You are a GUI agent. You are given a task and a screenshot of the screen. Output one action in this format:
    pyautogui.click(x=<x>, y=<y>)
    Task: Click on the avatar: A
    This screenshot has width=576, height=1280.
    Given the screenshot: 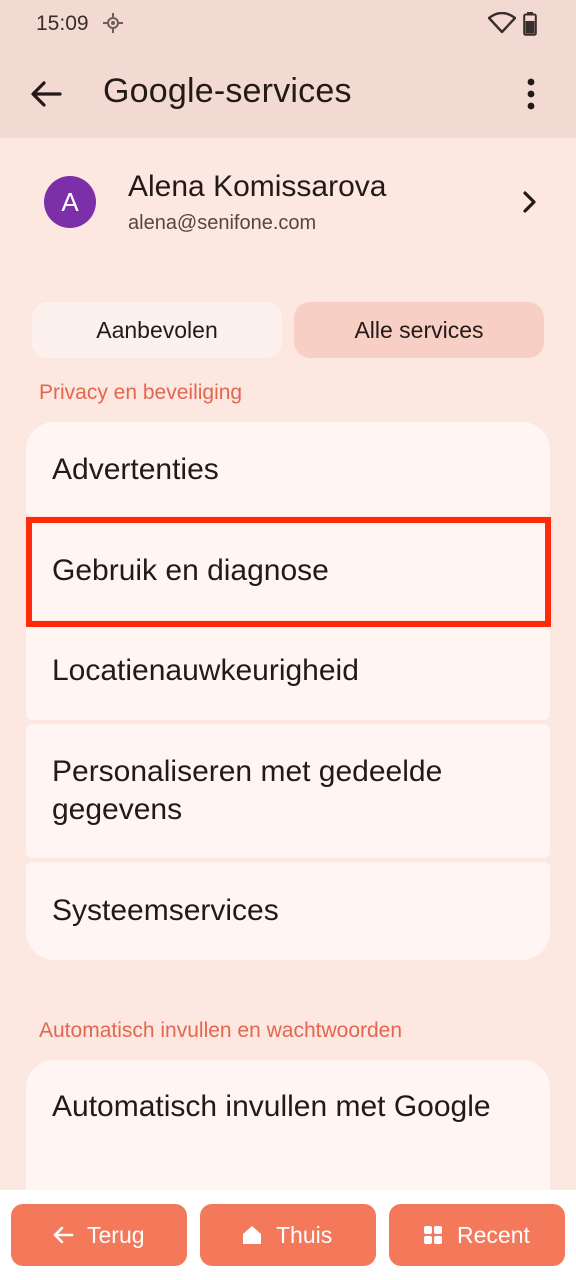 What is the action you would take?
    pyautogui.click(x=70, y=202)
    